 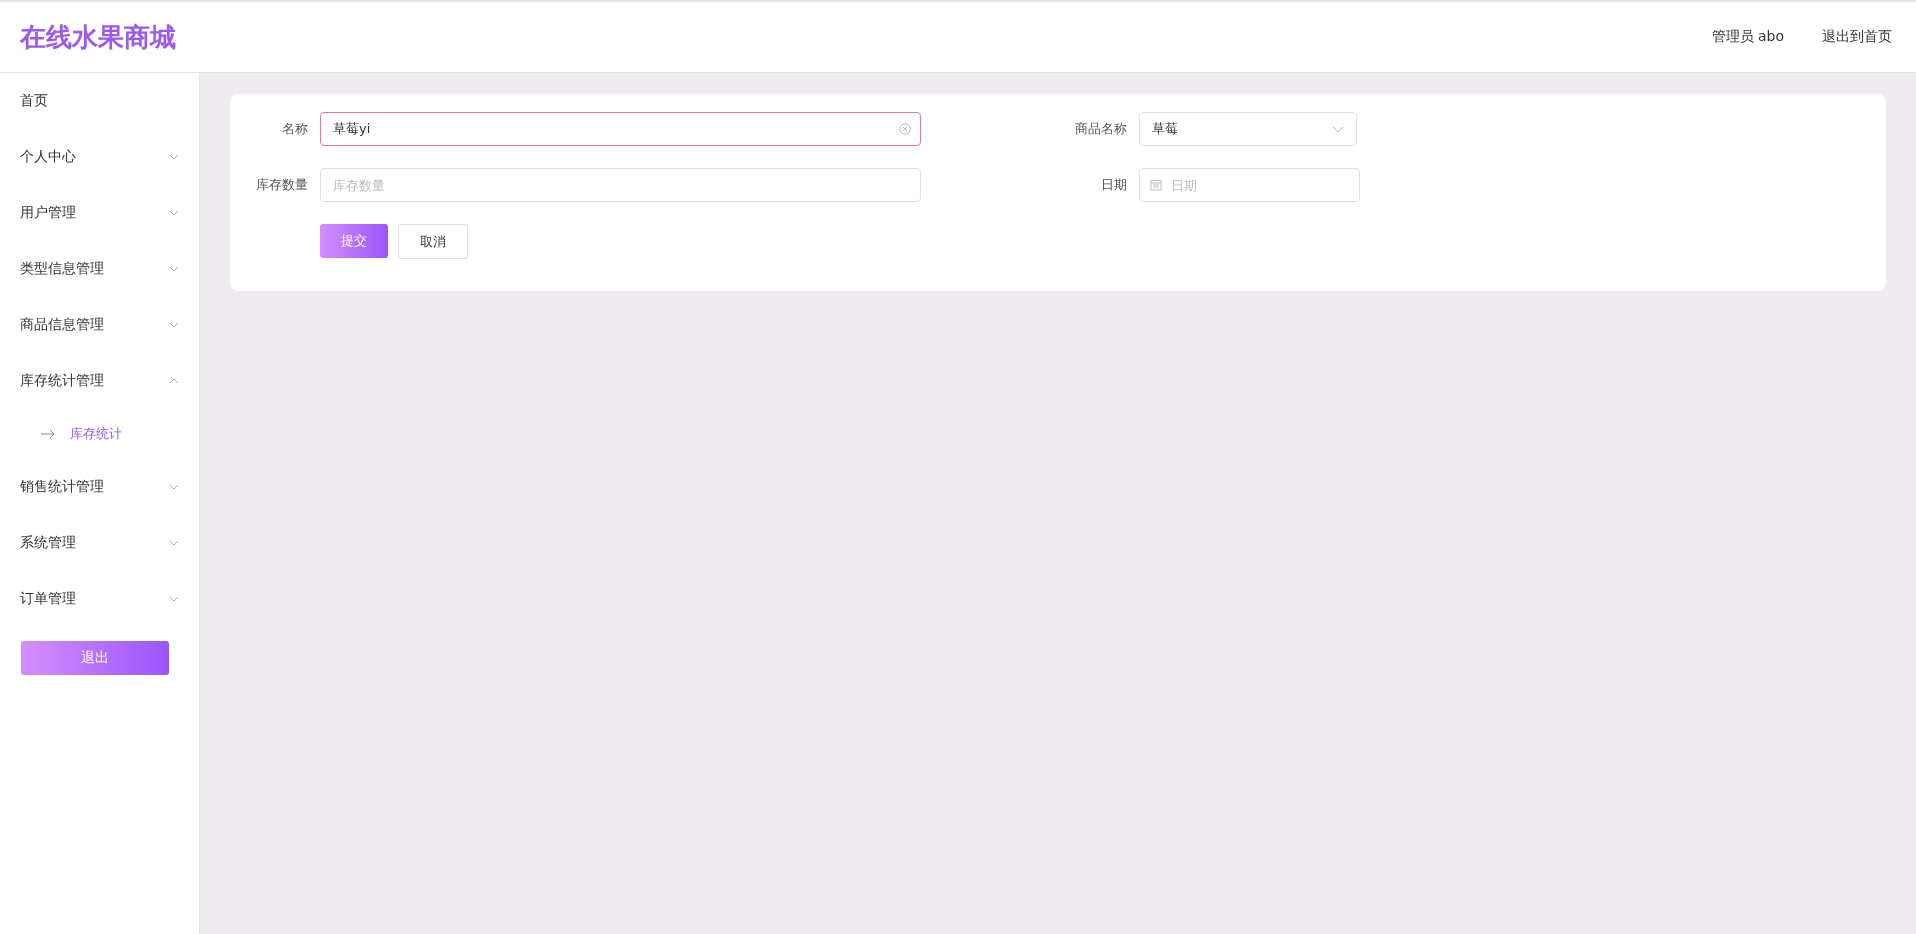 I want to click on clear-icon, so click(x=905, y=129).